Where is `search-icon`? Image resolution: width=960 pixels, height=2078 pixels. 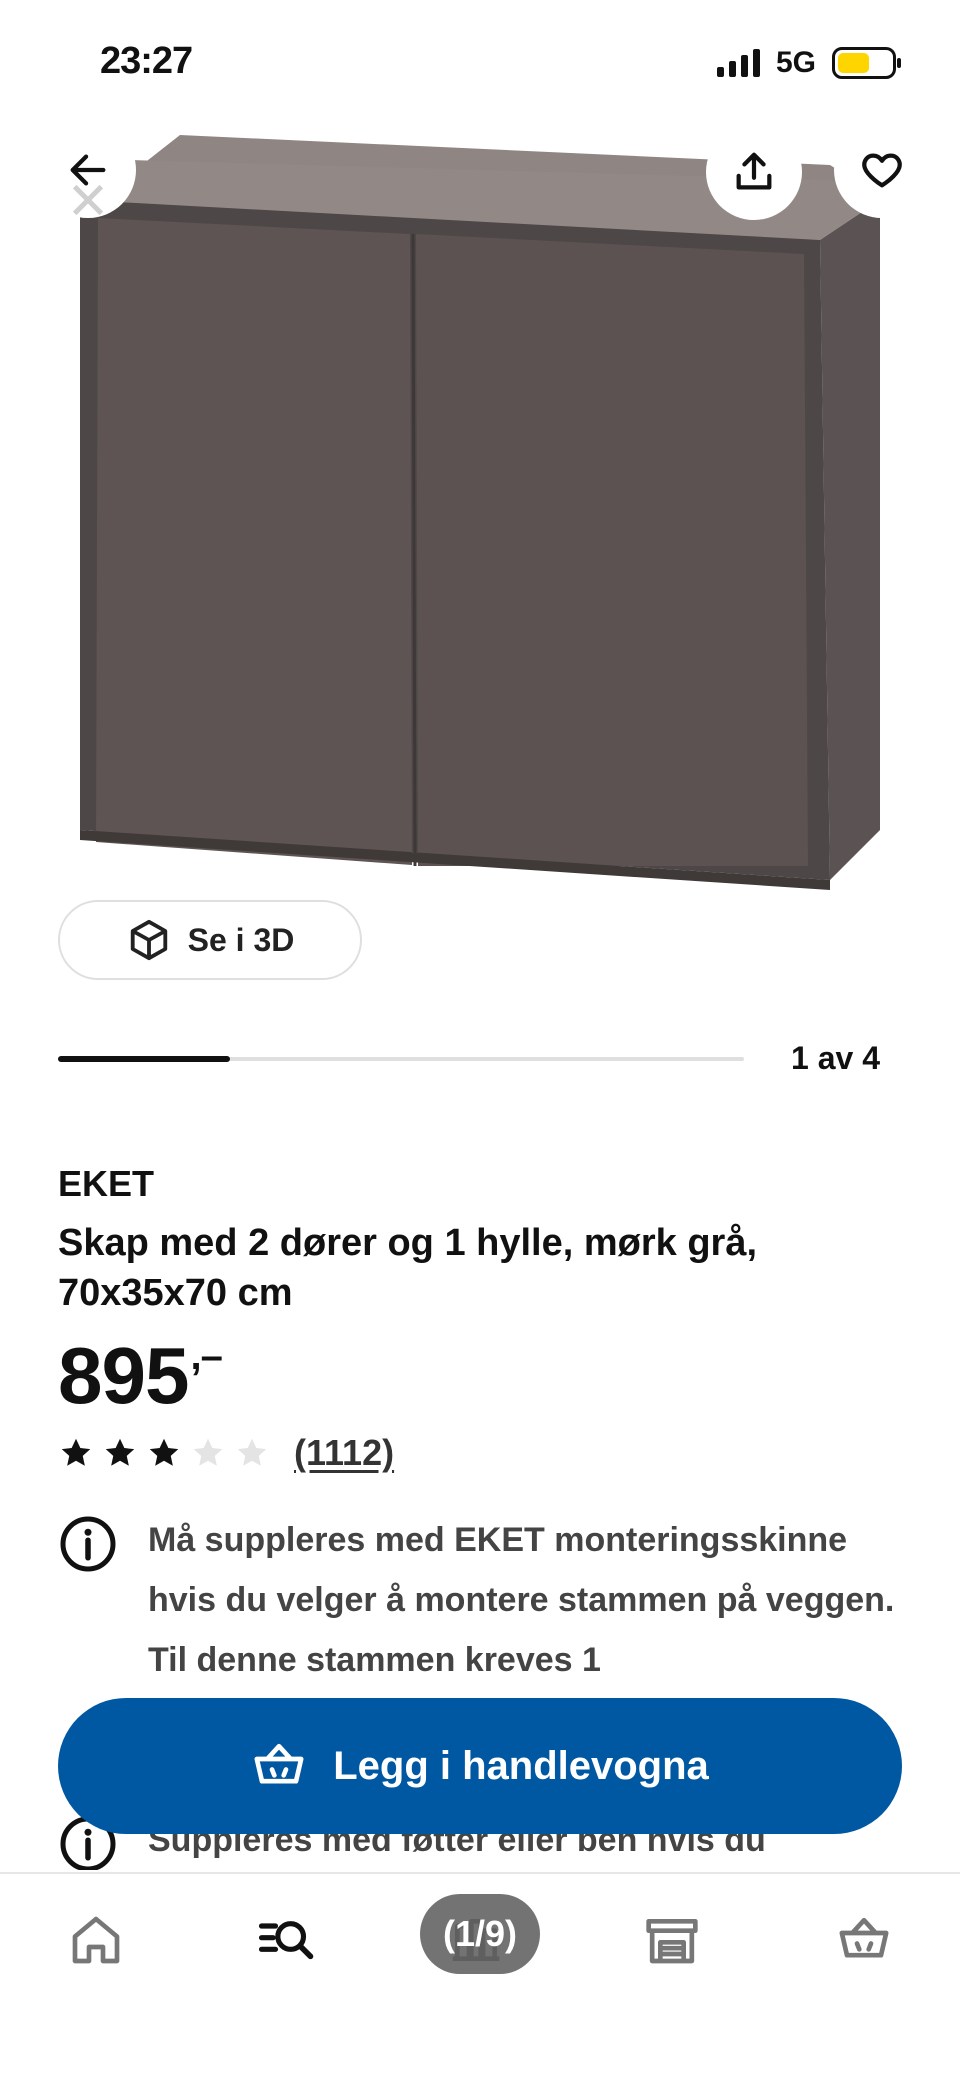 search-icon is located at coordinates (286, 1940).